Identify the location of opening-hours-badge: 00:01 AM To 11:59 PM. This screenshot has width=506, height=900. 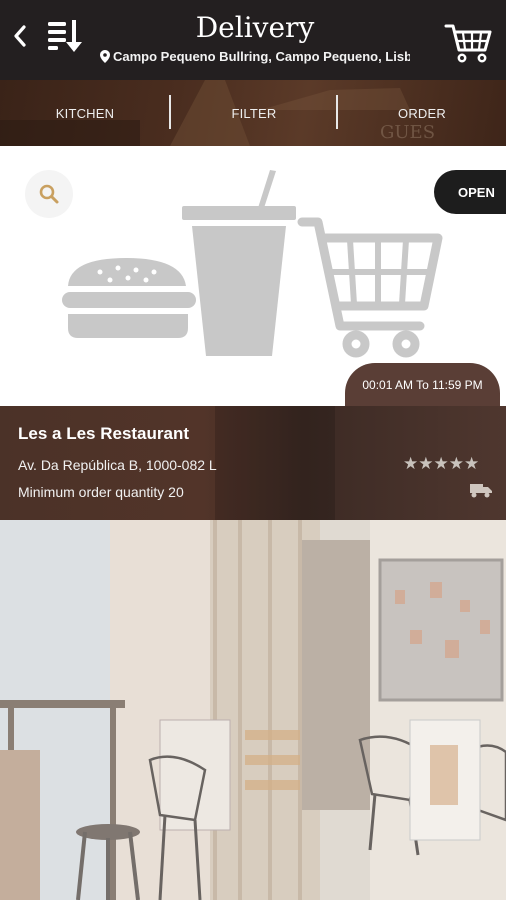
(422, 385).